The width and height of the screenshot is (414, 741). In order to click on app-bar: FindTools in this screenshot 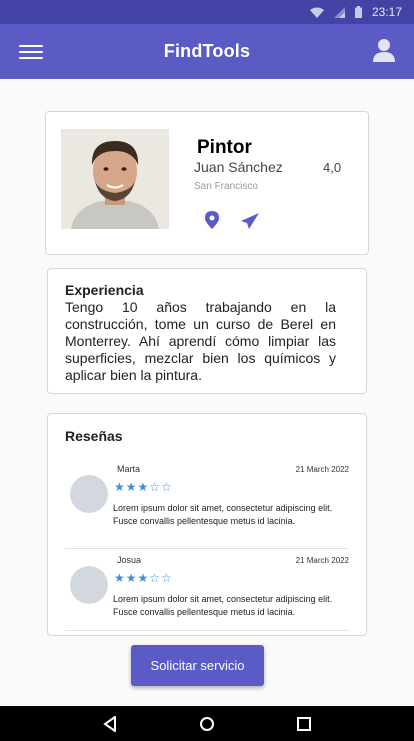, I will do `click(207, 51)`.